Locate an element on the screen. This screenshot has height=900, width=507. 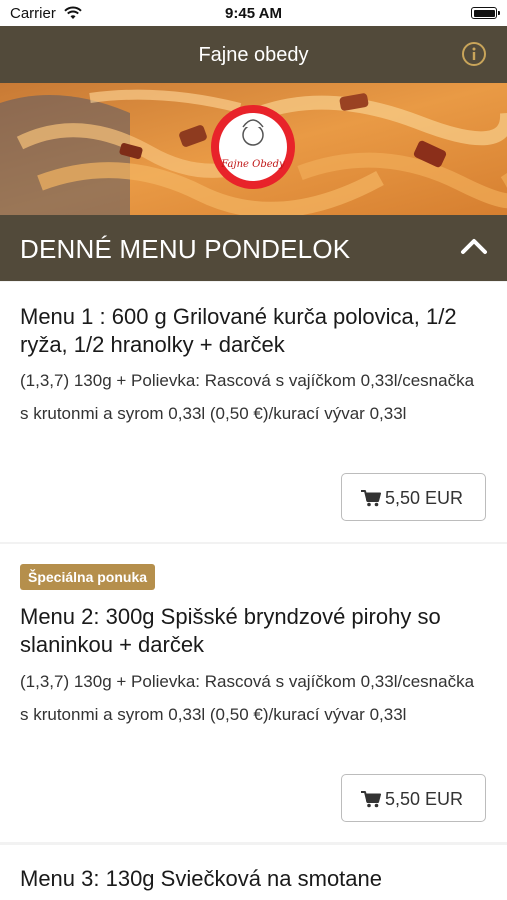
menu-title: Menu 3: 130g Sviečková na smotane is located at coordinates (201, 878).